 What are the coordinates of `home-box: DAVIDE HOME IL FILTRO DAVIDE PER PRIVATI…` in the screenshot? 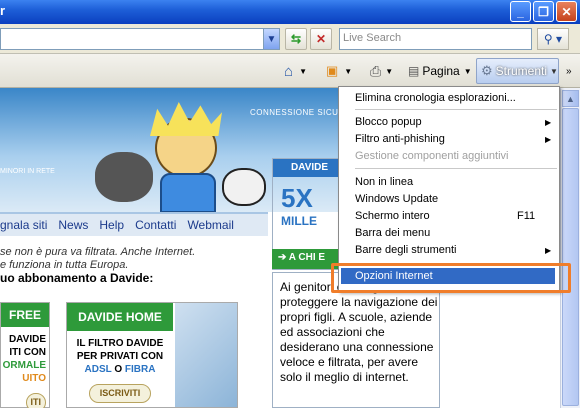 It's located at (152, 355).